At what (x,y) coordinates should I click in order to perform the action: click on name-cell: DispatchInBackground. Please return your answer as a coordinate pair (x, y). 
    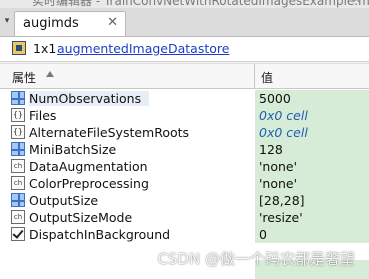
    Looking at the image, I should click on (127, 234).